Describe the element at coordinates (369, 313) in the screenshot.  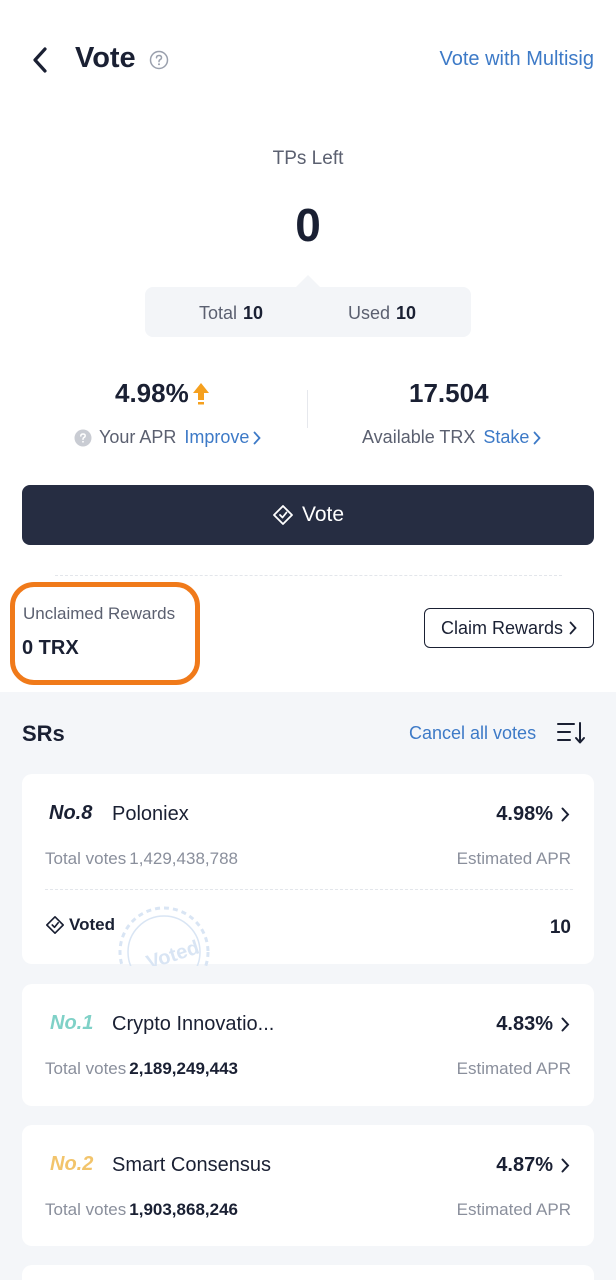
I see `tp-used-label: Used` at that location.